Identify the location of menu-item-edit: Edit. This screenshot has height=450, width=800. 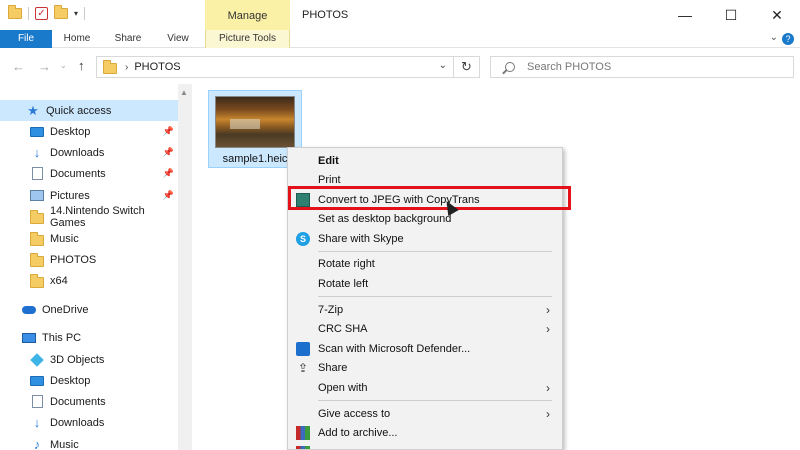
(425, 161).